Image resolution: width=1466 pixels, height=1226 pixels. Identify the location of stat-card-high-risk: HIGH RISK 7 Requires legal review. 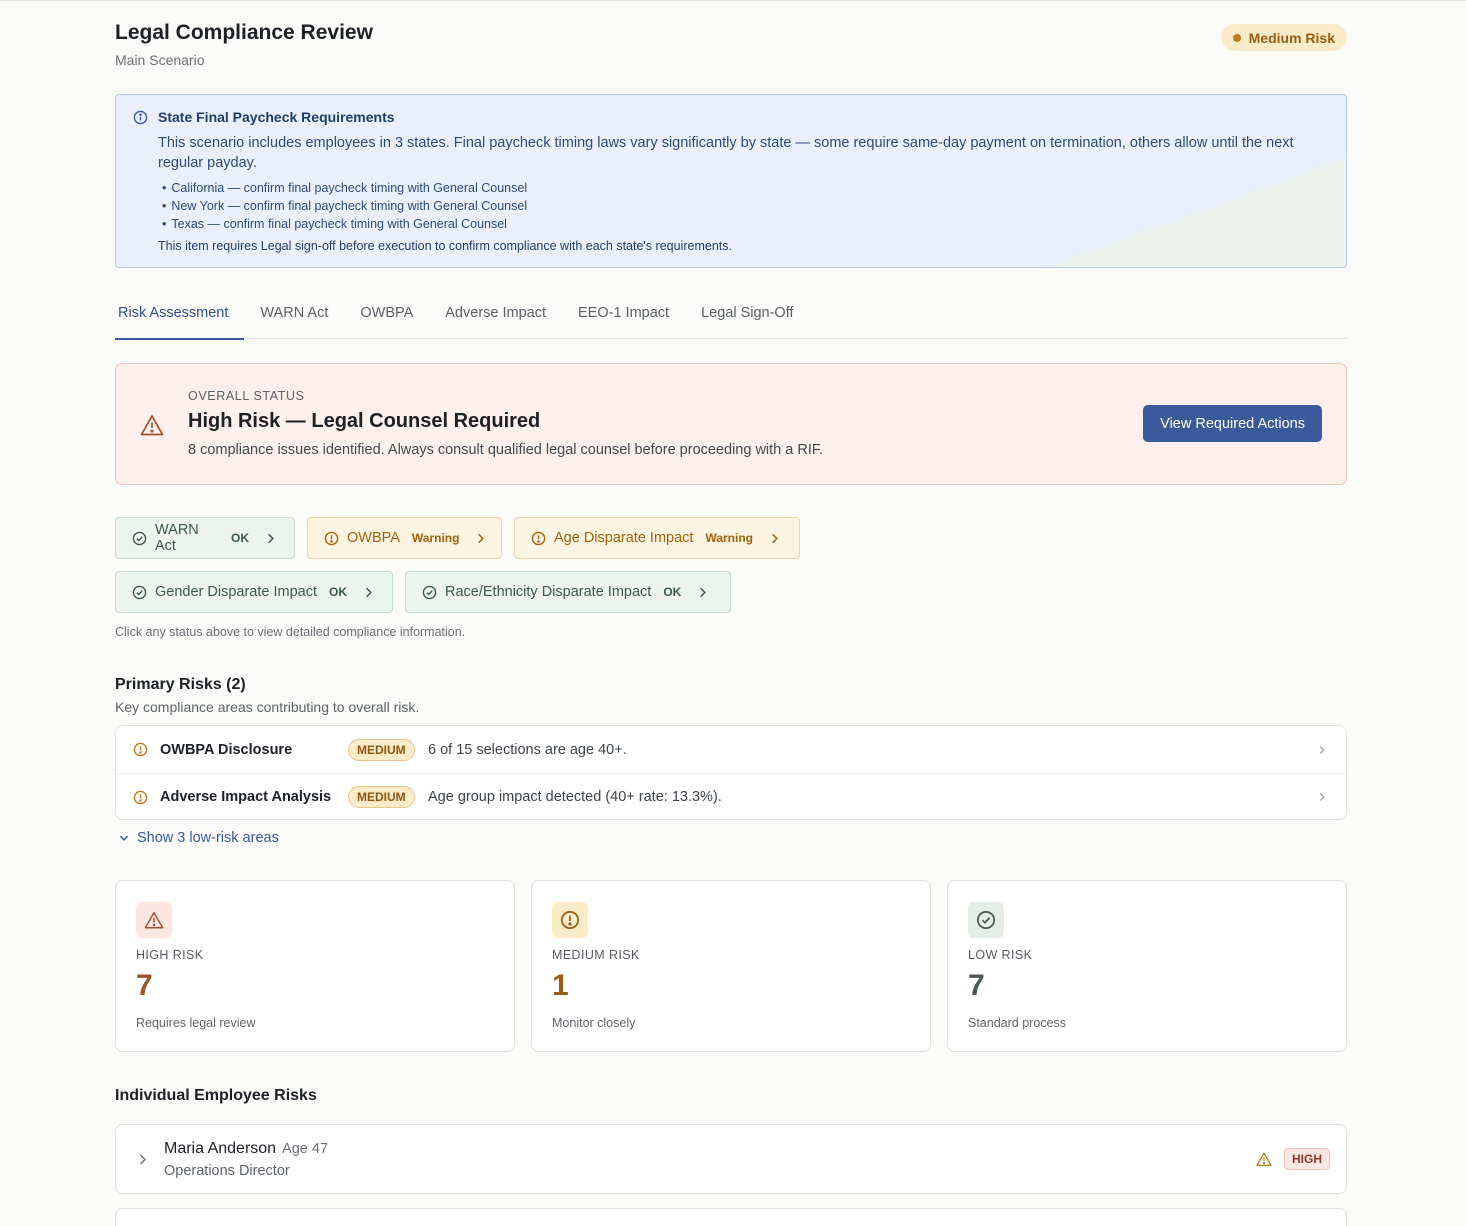
(315, 966).